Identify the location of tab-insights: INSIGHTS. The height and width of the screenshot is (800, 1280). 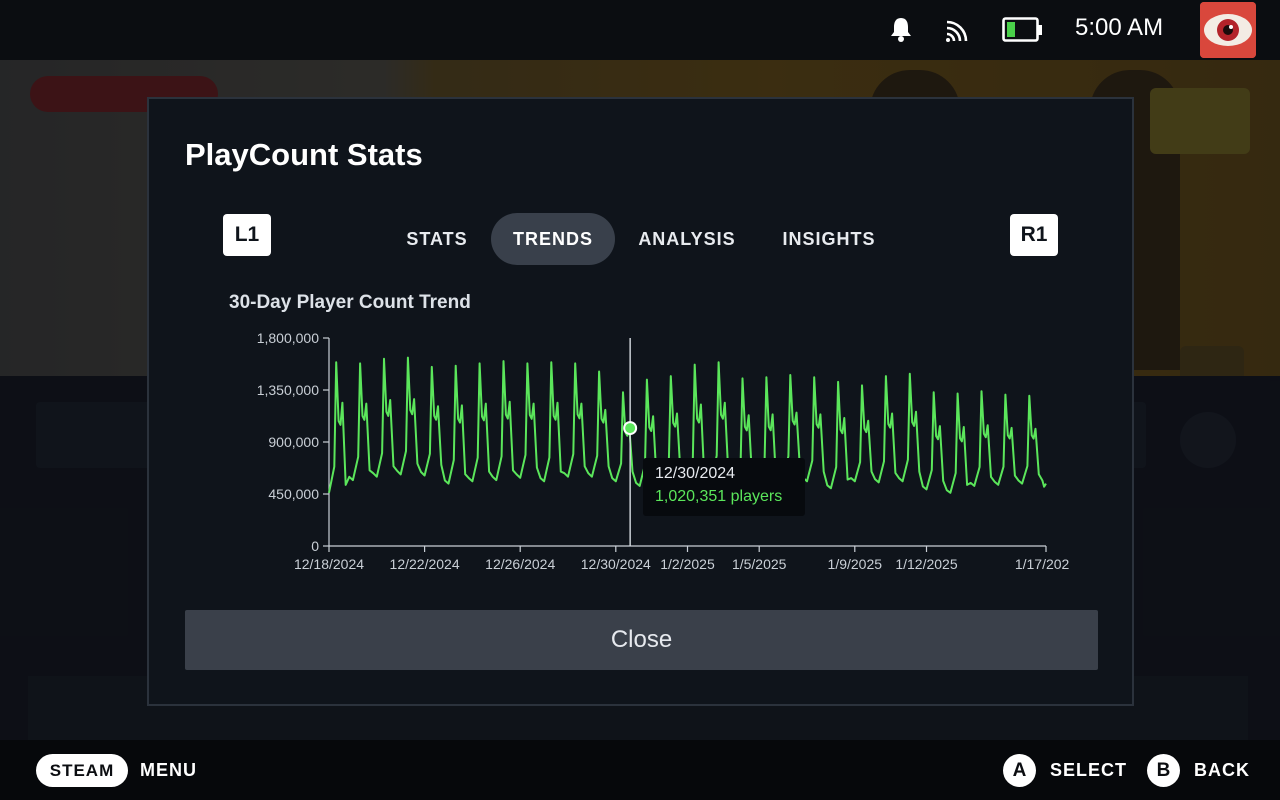
(829, 239).